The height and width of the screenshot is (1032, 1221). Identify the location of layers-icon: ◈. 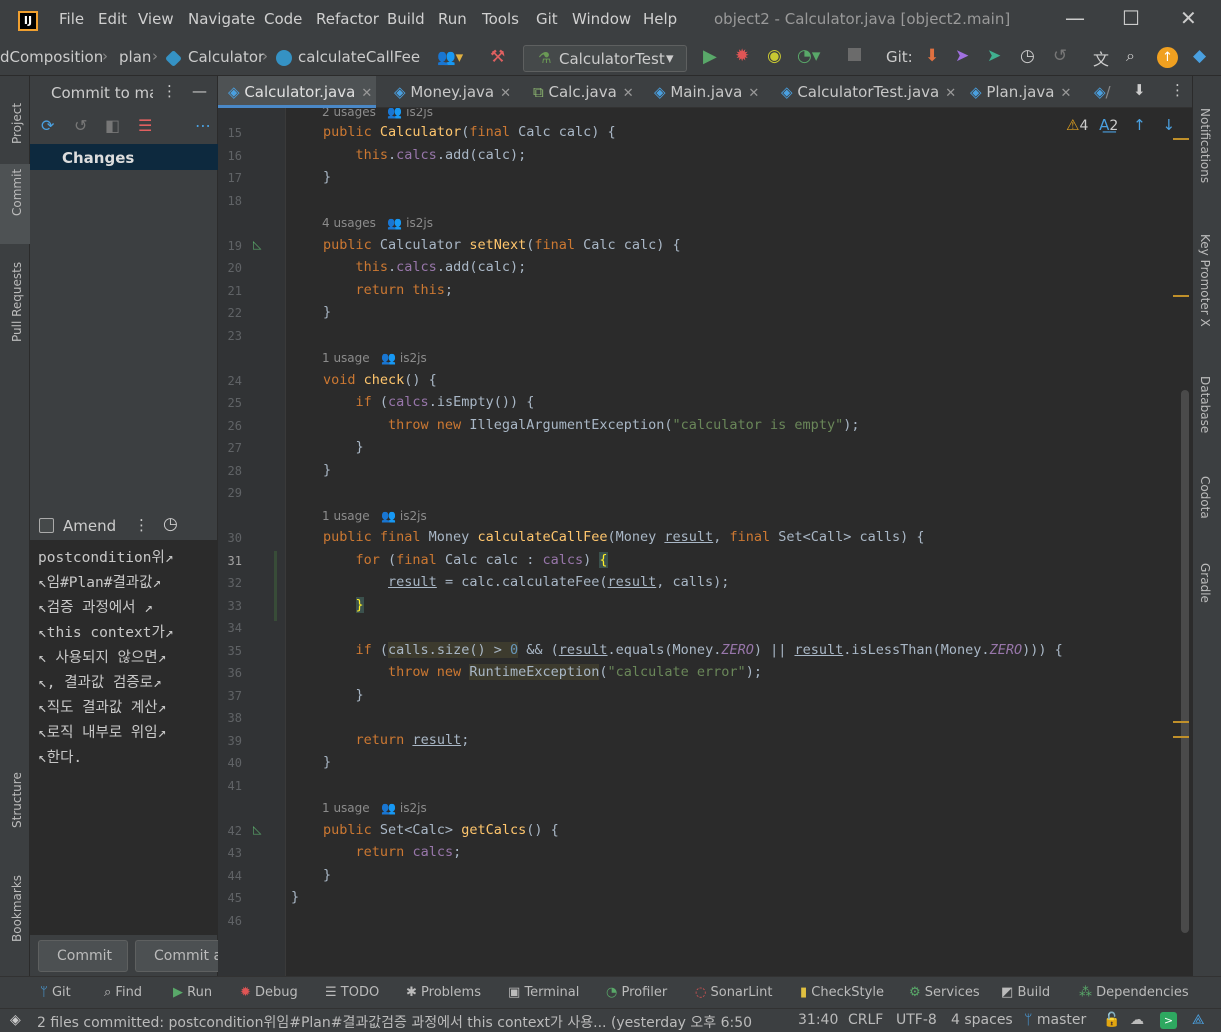
(15, 1020).